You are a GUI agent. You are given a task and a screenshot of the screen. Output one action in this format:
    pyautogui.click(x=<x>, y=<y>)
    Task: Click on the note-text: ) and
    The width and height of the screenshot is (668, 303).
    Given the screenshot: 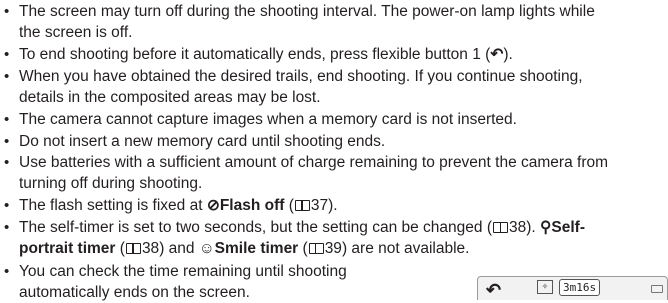 What is the action you would take?
    pyautogui.click(x=179, y=248)
    